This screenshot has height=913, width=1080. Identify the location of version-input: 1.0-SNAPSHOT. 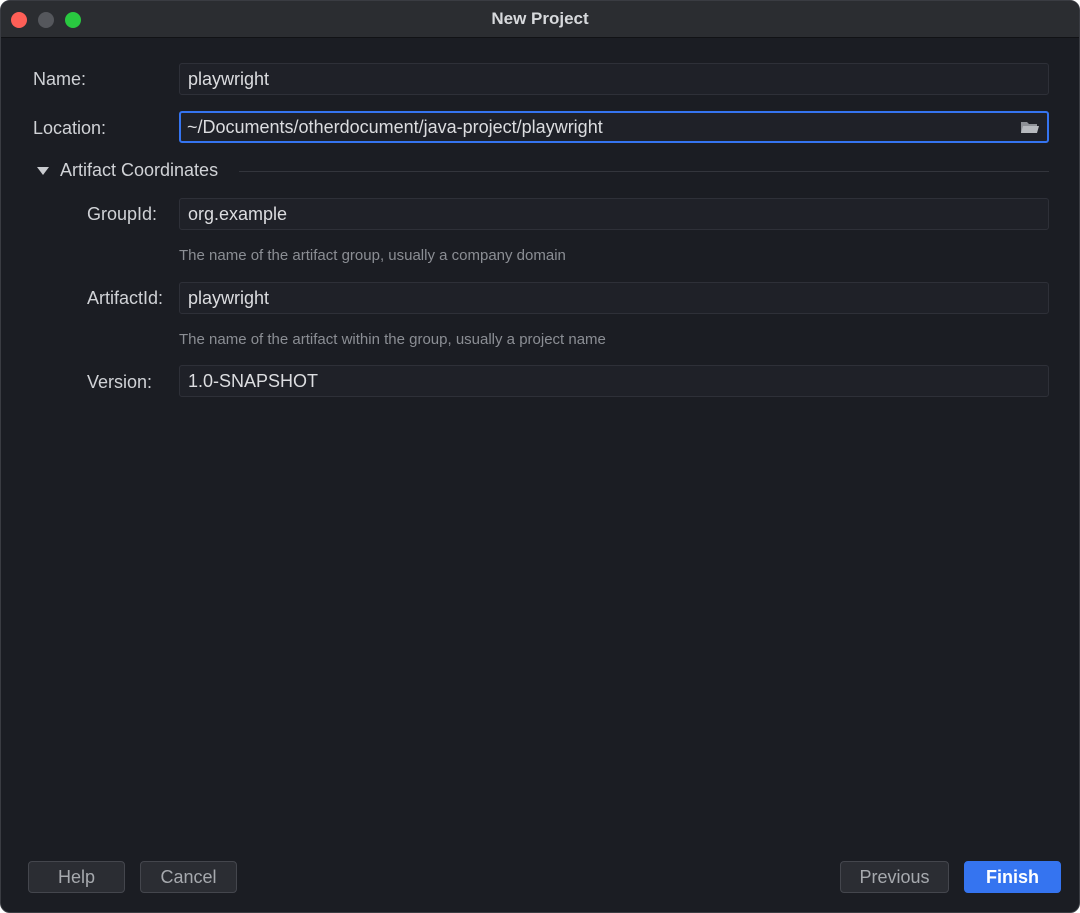
(614, 381).